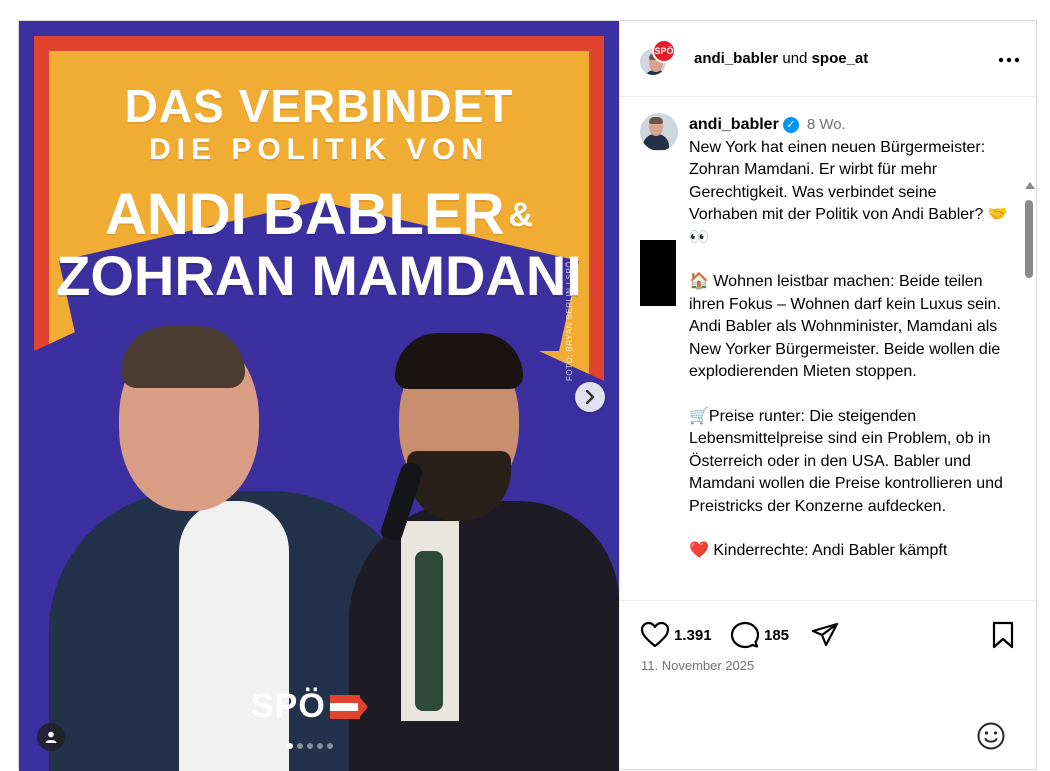 This screenshot has width=1050, height=771. I want to click on comment-button: 185, so click(759, 635).